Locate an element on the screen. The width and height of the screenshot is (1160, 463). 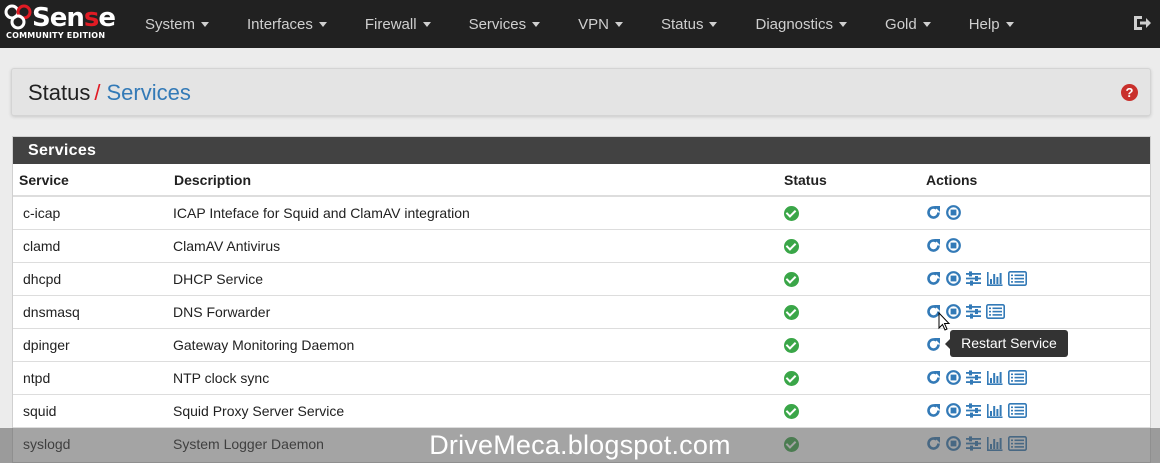
nav-firewall: Firewall is located at coordinates (398, 24).